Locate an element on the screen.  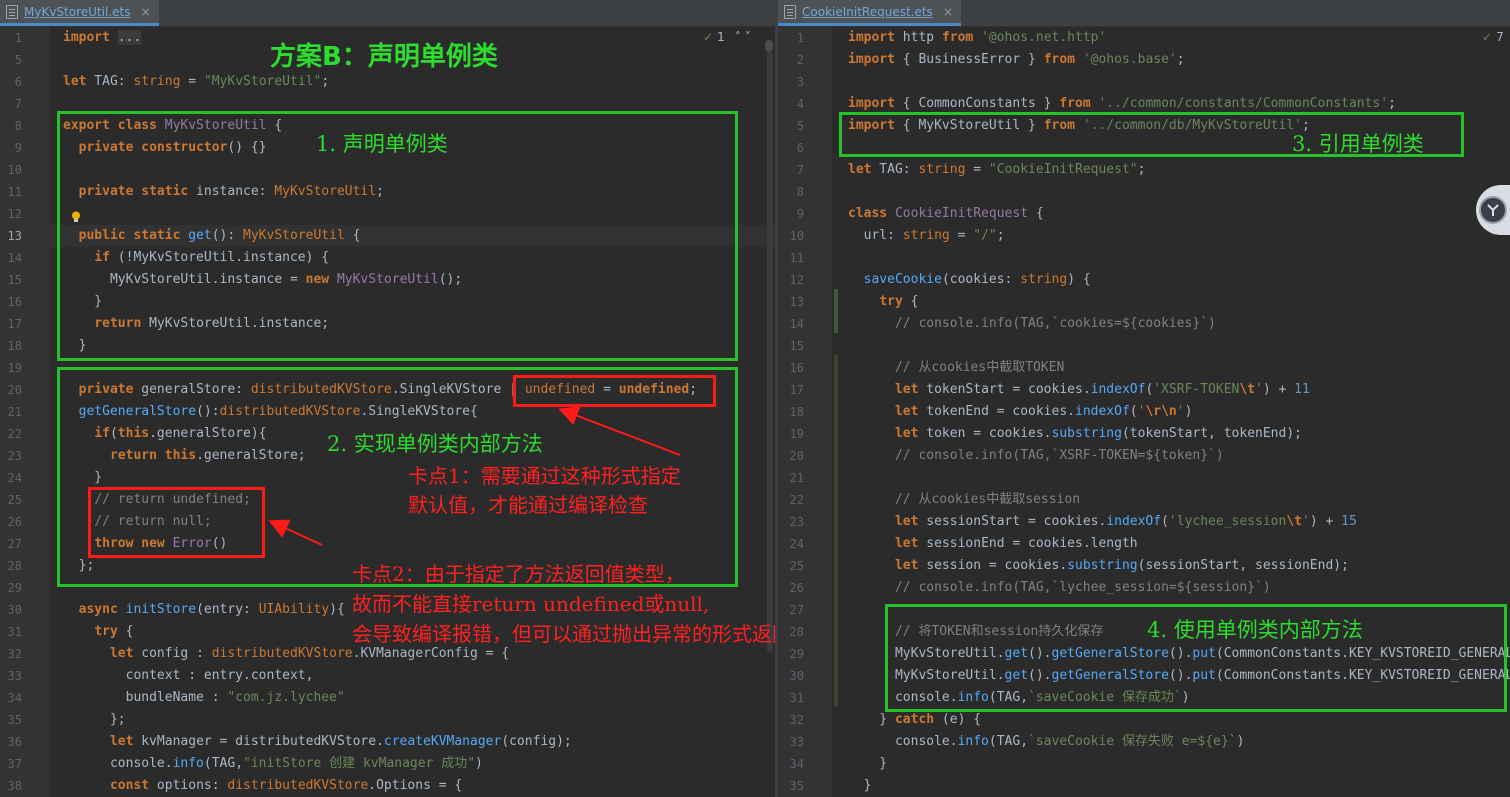
line-number: 24 is located at coordinates (14, 478).